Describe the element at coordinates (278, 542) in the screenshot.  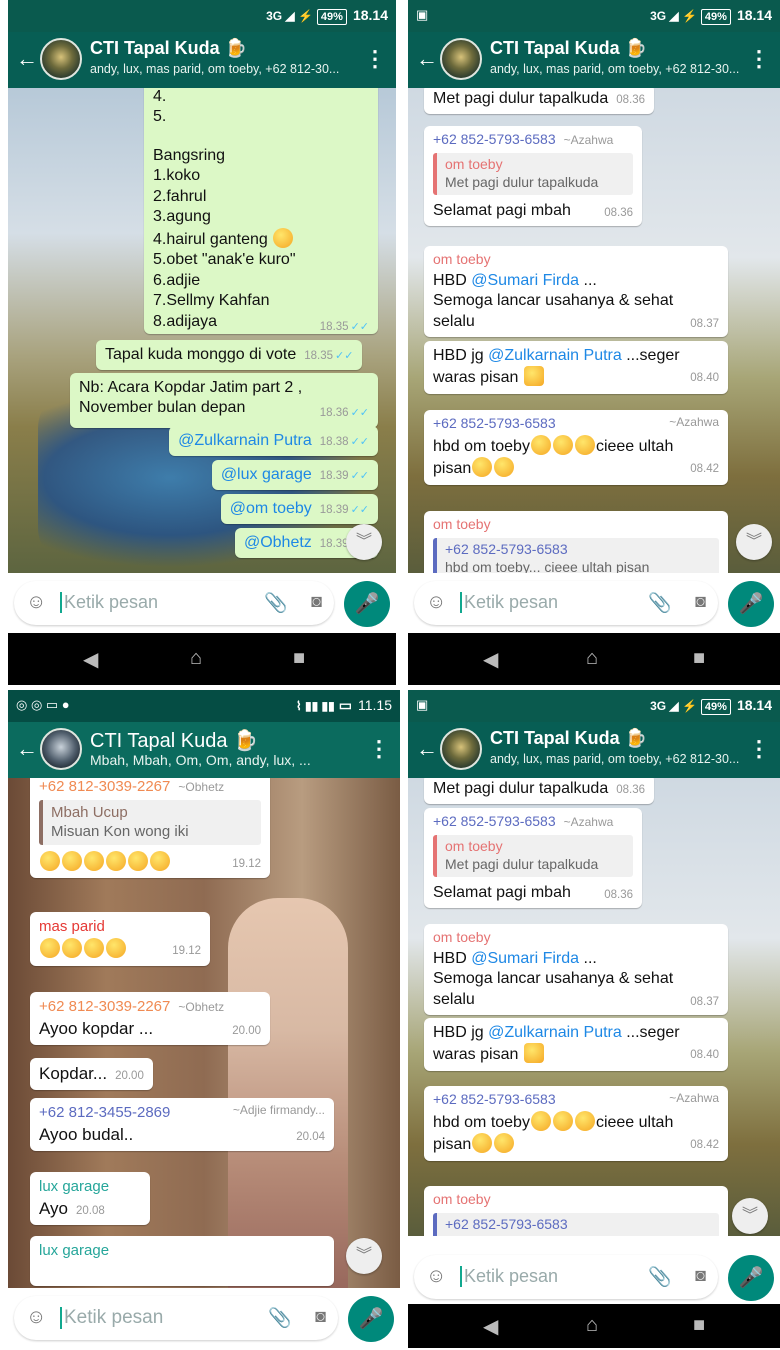
I see `mention-link: @Obhetz` at that location.